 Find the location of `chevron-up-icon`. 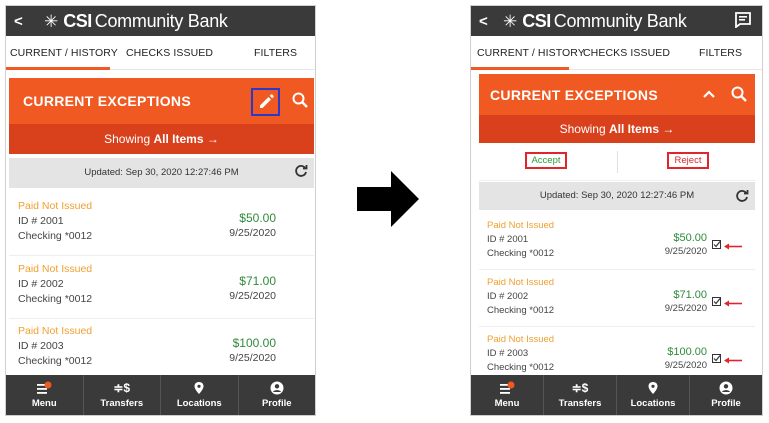

chevron-up-icon is located at coordinates (709, 94).